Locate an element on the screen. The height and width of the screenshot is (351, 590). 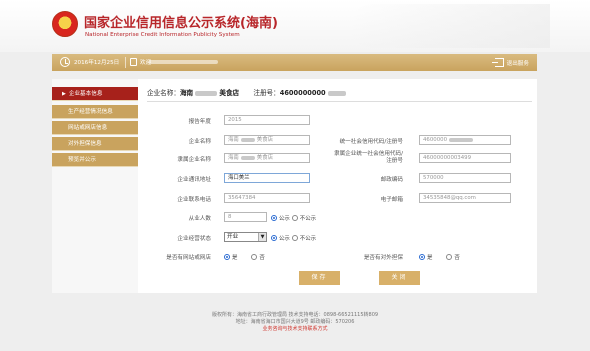
website-no-radio is located at coordinates (254, 257).